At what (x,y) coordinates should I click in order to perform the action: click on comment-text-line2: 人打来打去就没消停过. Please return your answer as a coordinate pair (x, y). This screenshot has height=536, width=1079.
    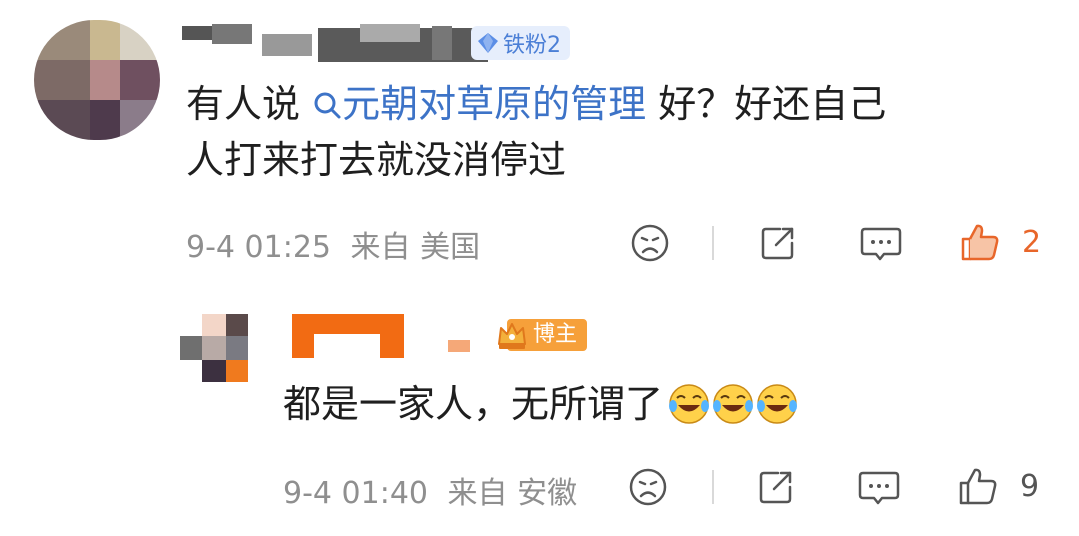
    Looking at the image, I should click on (376, 160).